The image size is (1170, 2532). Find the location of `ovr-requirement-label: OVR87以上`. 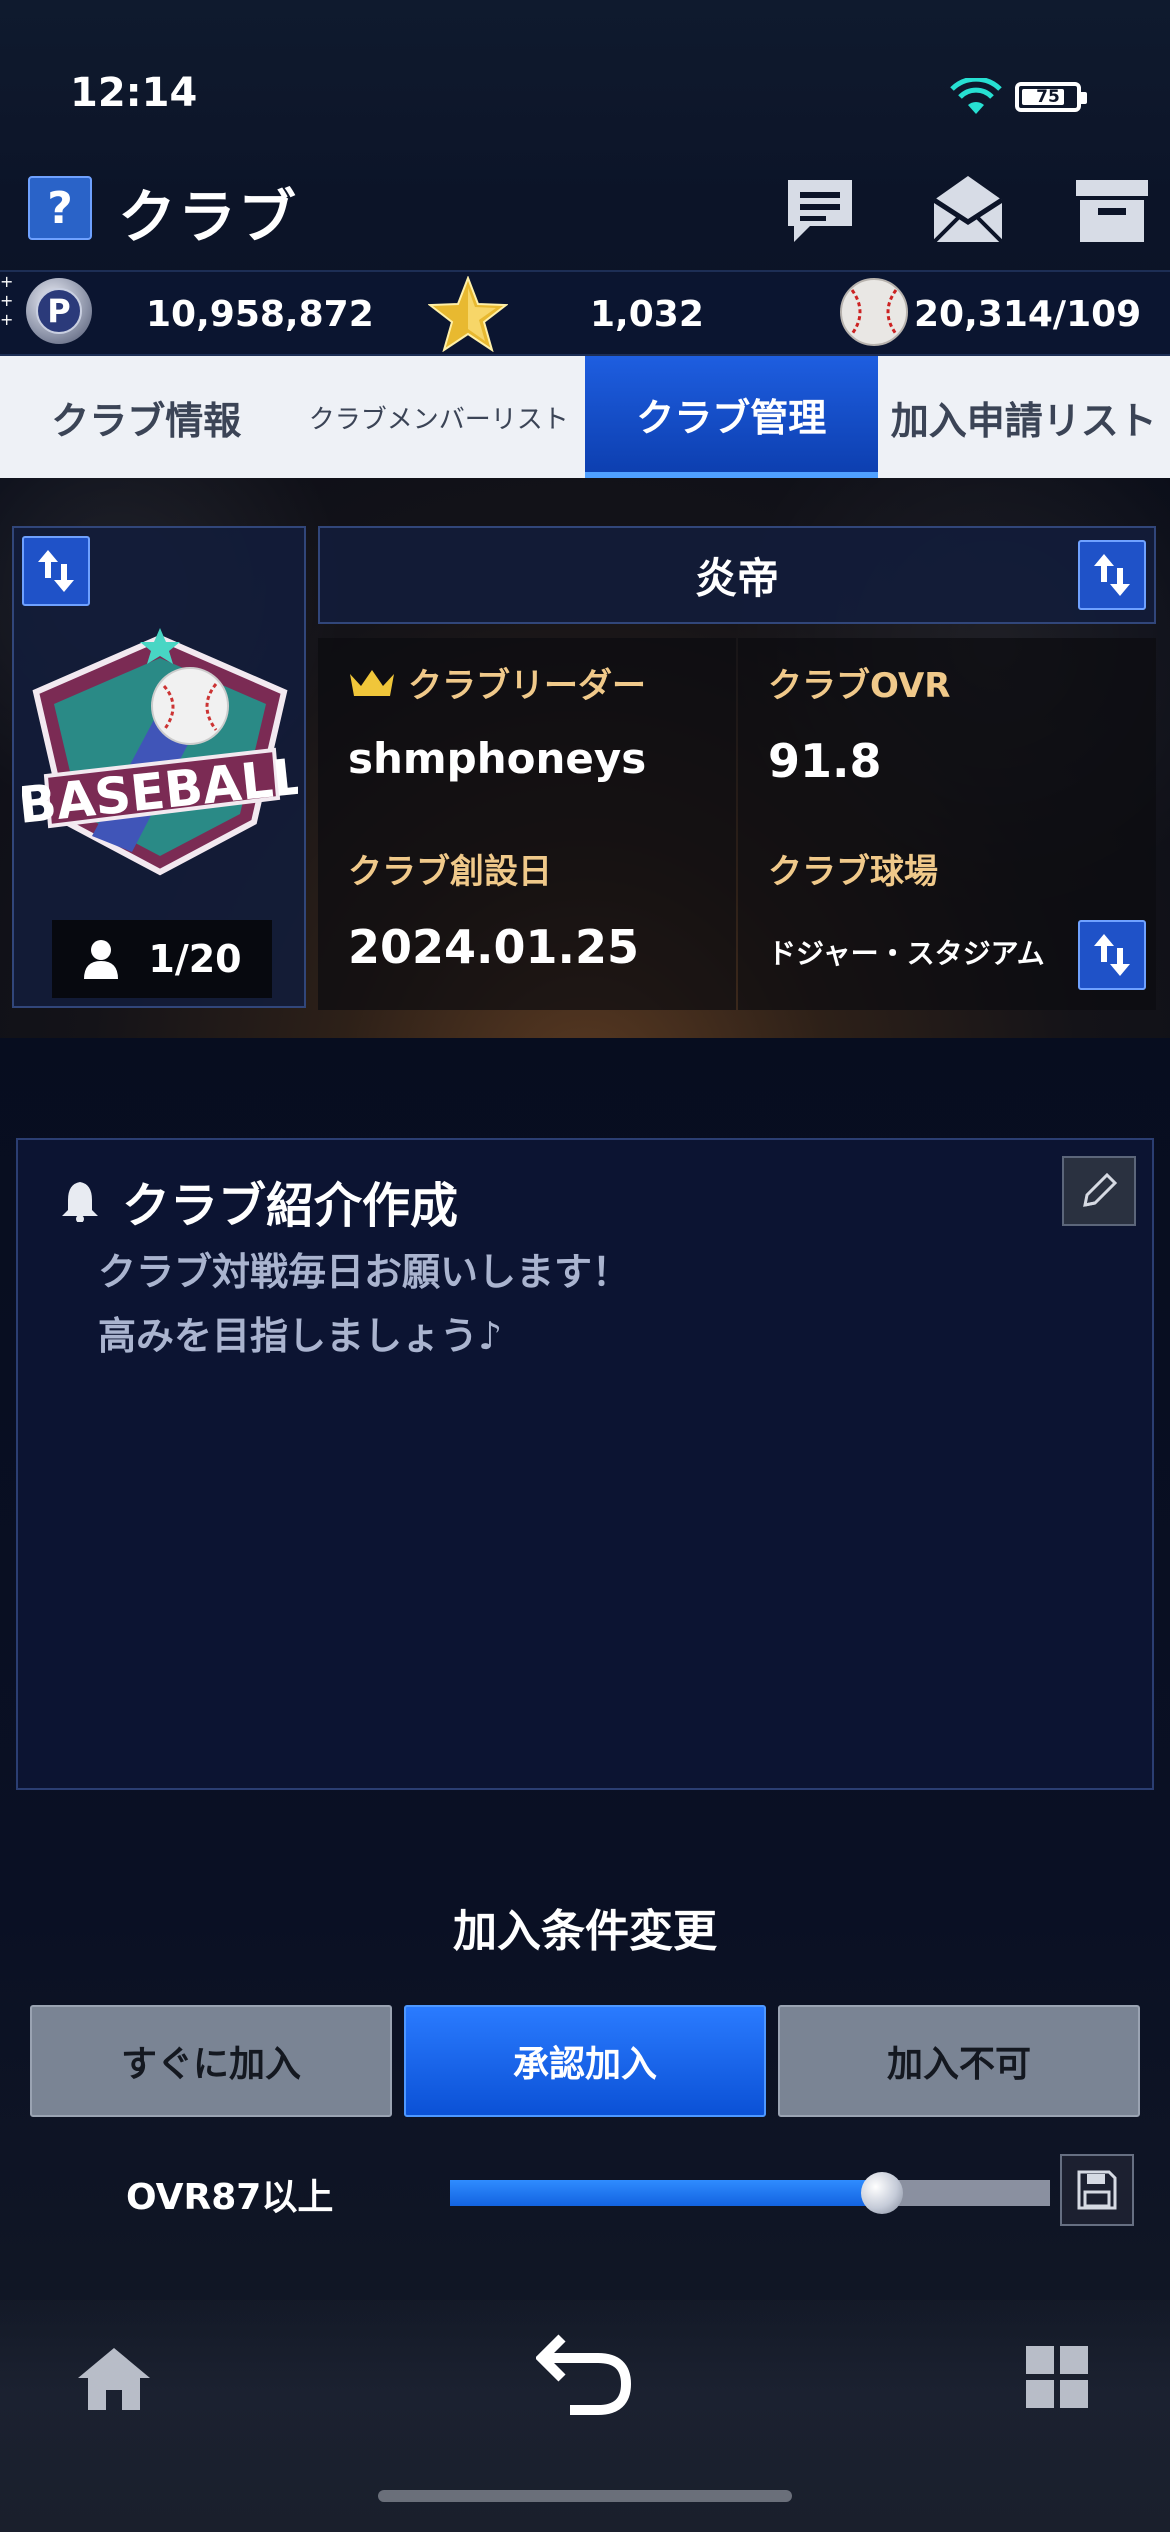

ovr-requirement-label: OVR87以上 is located at coordinates (230, 2197).